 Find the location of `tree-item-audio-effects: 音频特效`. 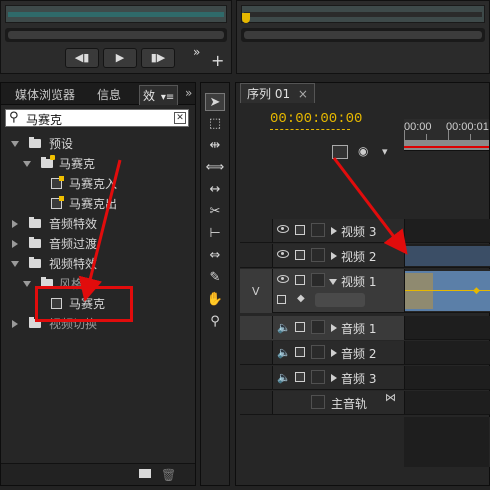

tree-item-audio-effects: 音频特效 is located at coordinates (101, 224).